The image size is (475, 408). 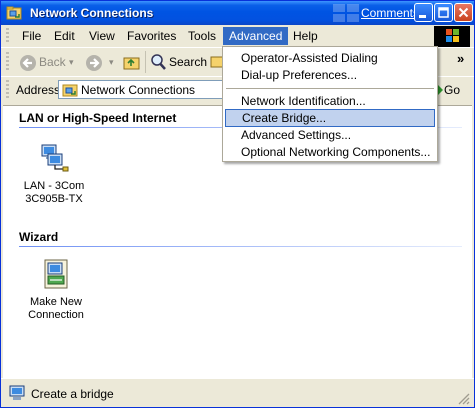 What do you see at coordinates (56, 302) in the screenshot?
I see `make-new-connection-label-line1: Make New` at bounding box center [56, 302].